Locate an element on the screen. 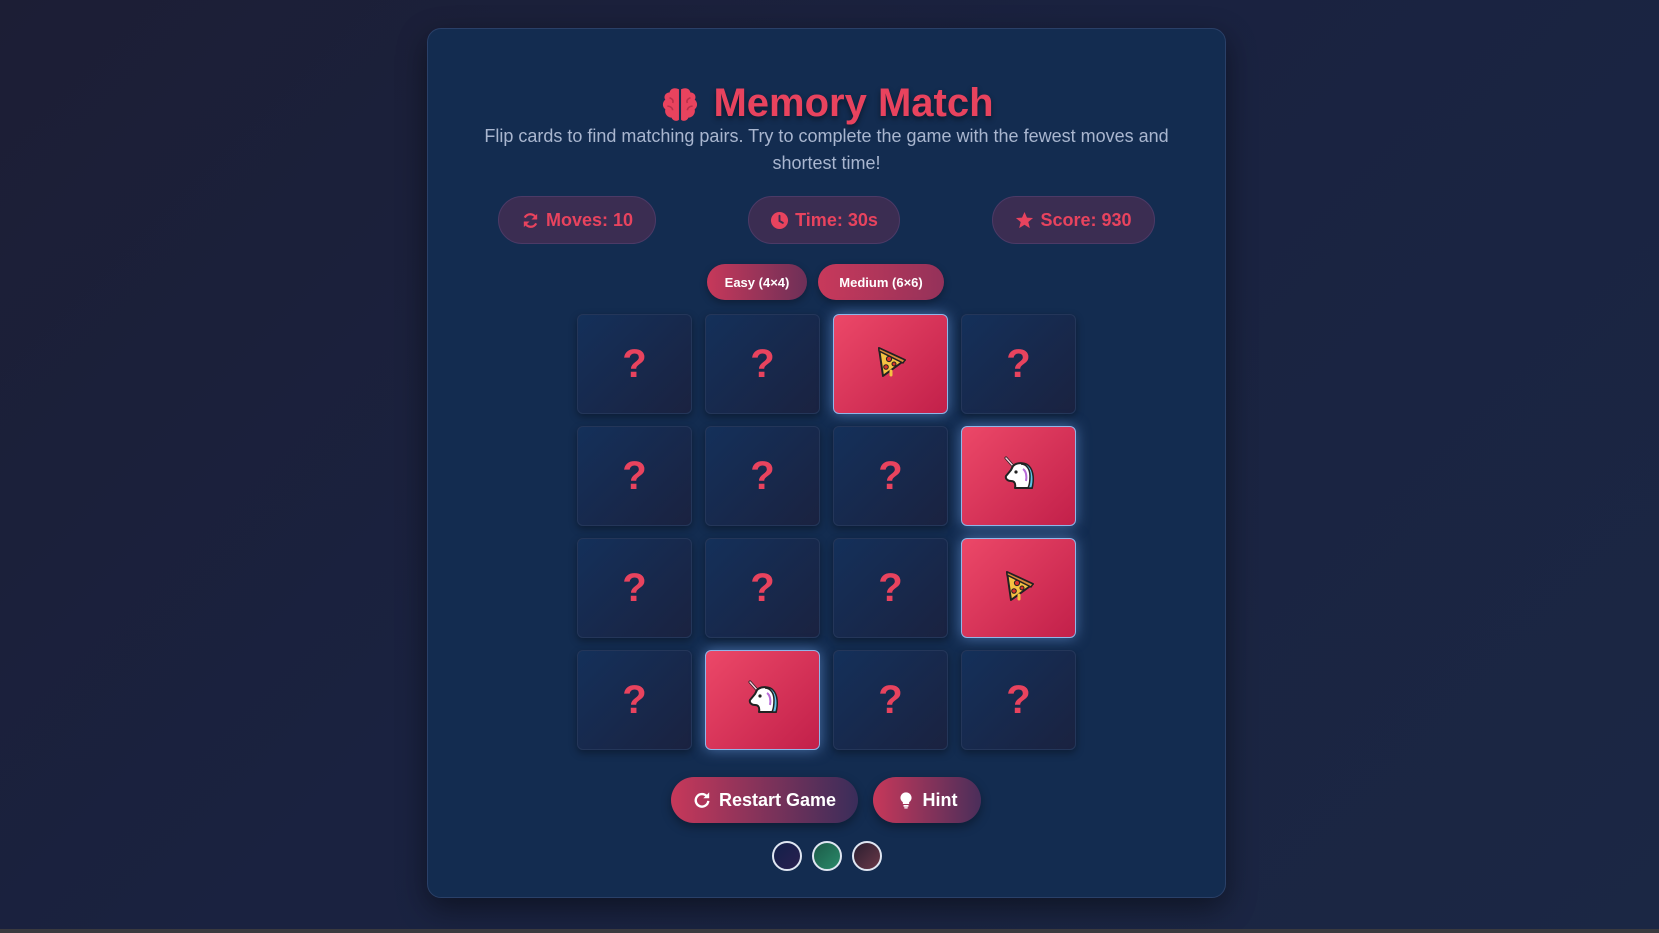 Image resolution: width=1659 pixels, height=933 pixels. hint-button: Hint is located at coordinates (927, 800).